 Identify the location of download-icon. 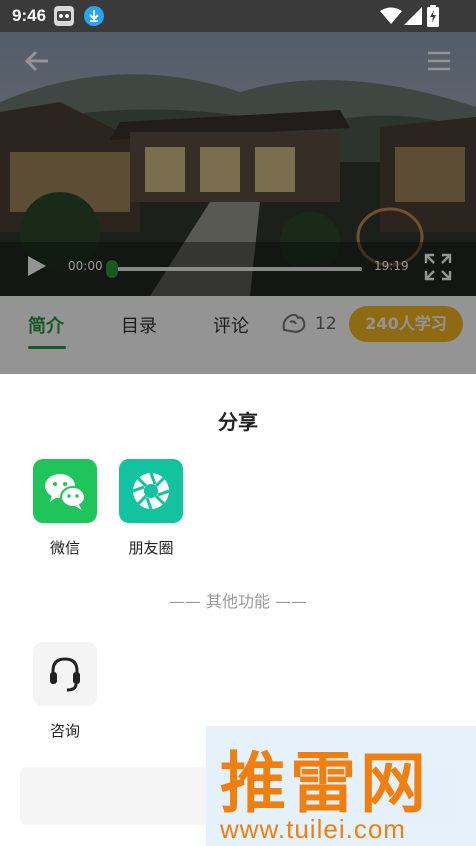
(94, 16).